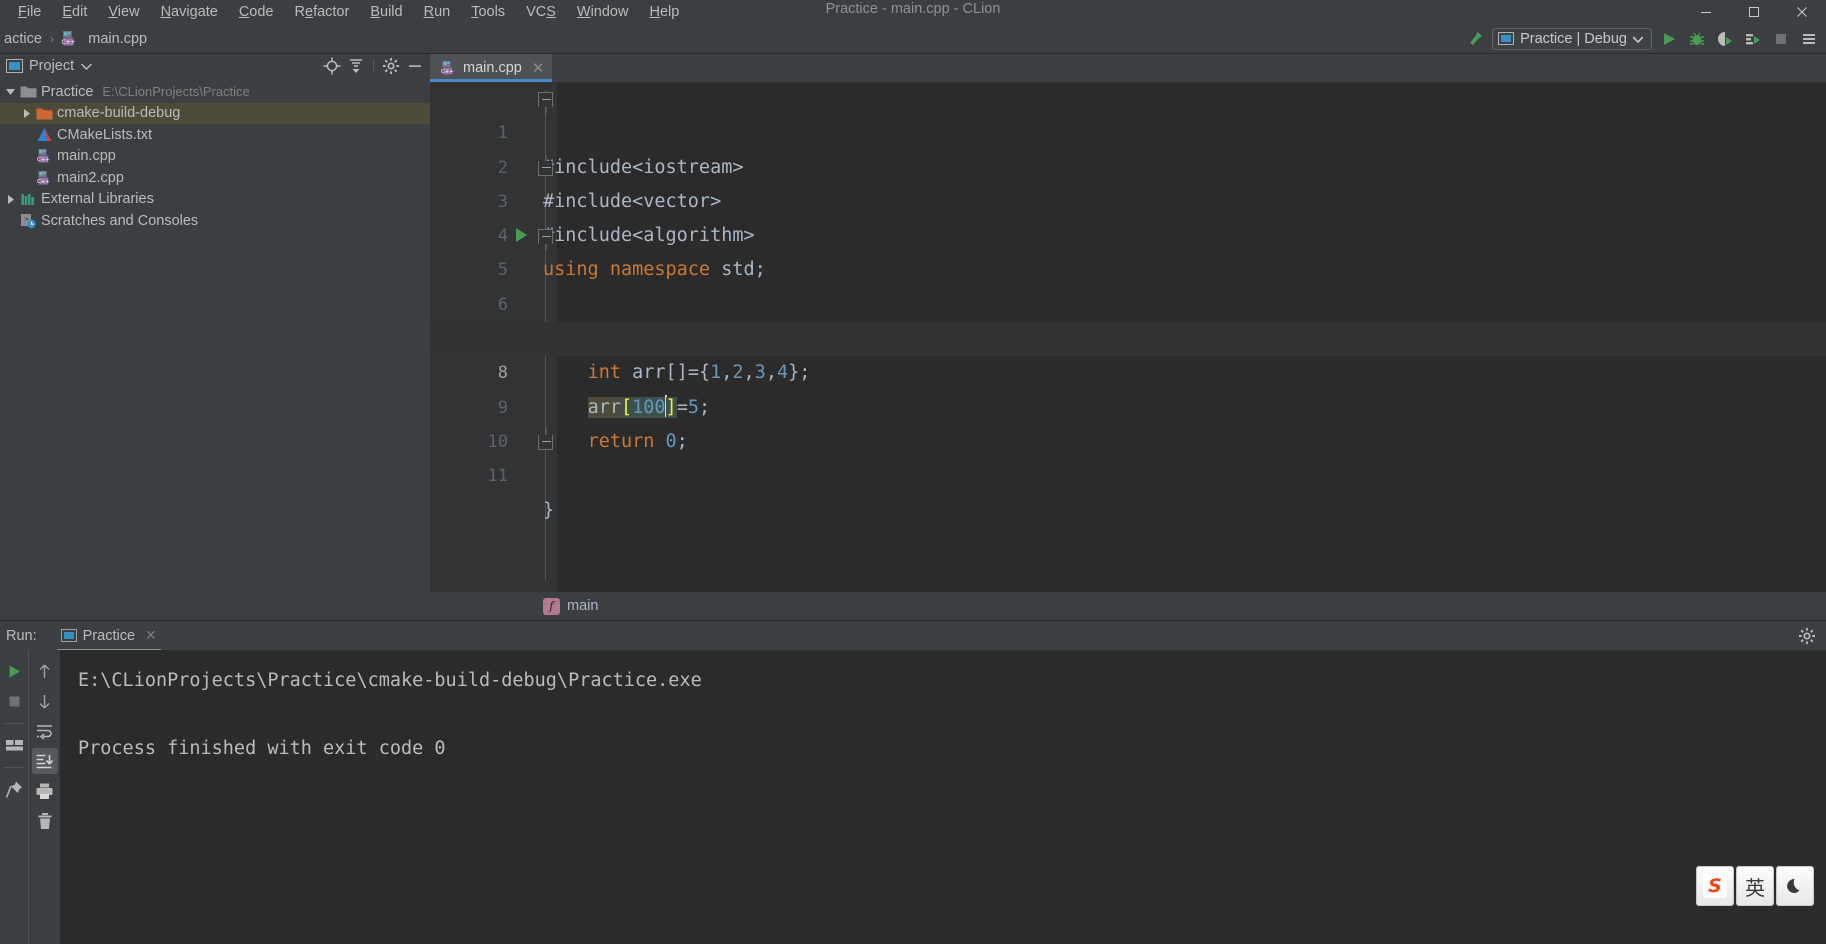 The height and width of the screenshot is (944, 1826). I want to click on menu-tools: Tools, so click(488, 12).